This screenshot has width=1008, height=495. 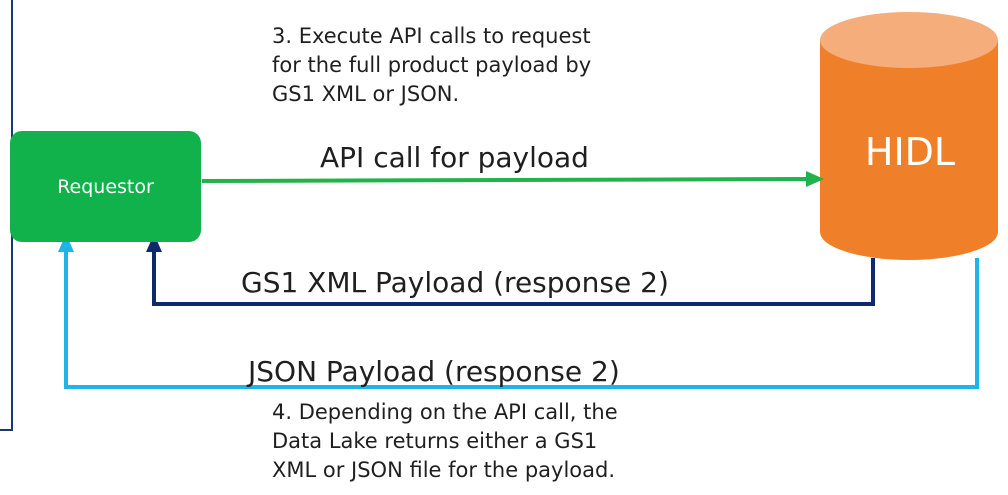 What do you see at coordinates (910, 152) in the screenshot?
I see `hidl-label: HIDL` at bounding box center [910, 152].